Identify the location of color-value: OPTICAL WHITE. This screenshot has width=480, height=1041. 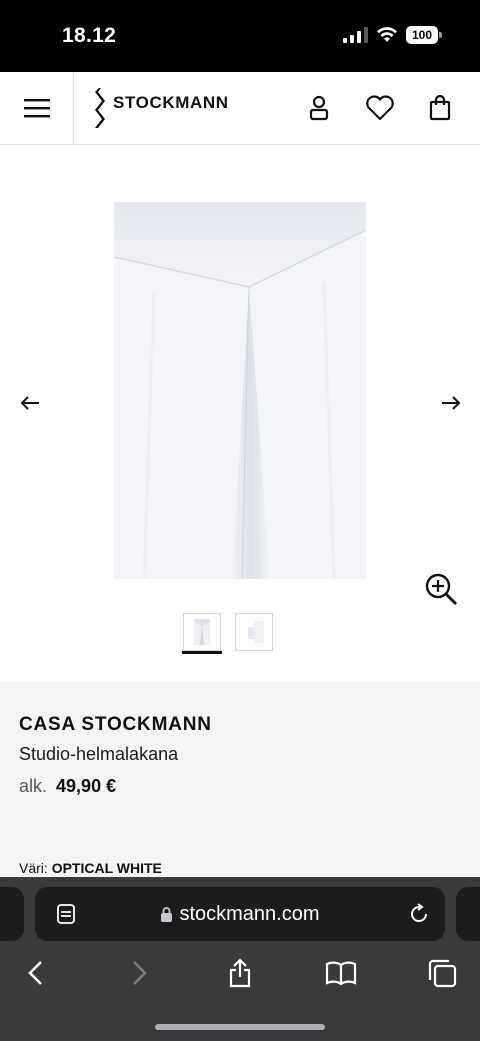
(106, 868).